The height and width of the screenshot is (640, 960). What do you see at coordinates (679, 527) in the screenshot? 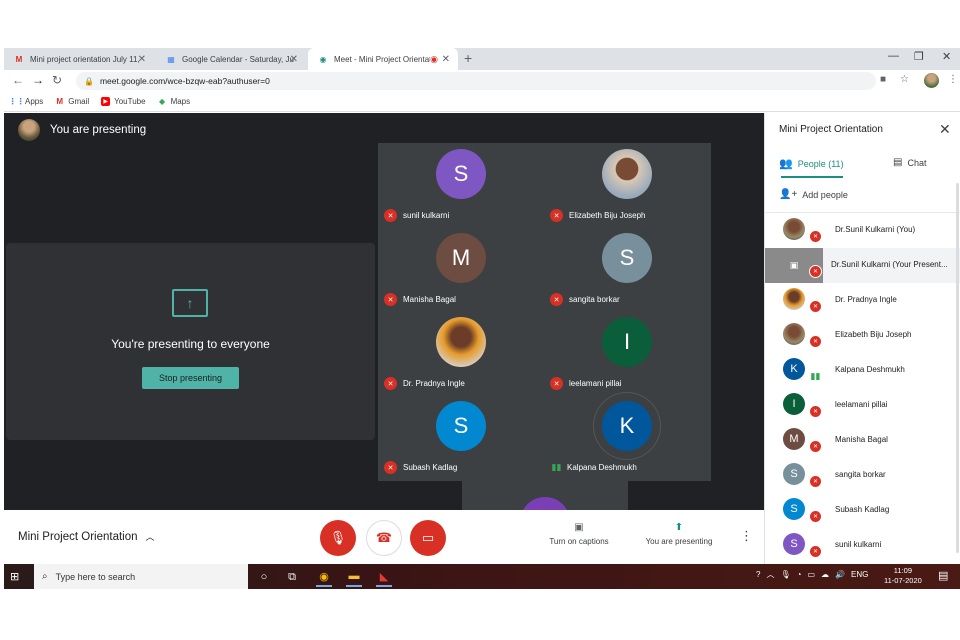
I see `present-icon: ⬆` at bounding box center [679, 527].